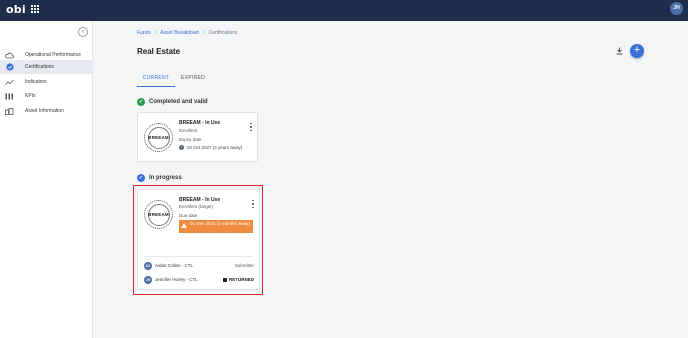  What do you see at coordinates (9, 96) in the screenshot?
I see `bars-icon` at bounding box center [9, 96].